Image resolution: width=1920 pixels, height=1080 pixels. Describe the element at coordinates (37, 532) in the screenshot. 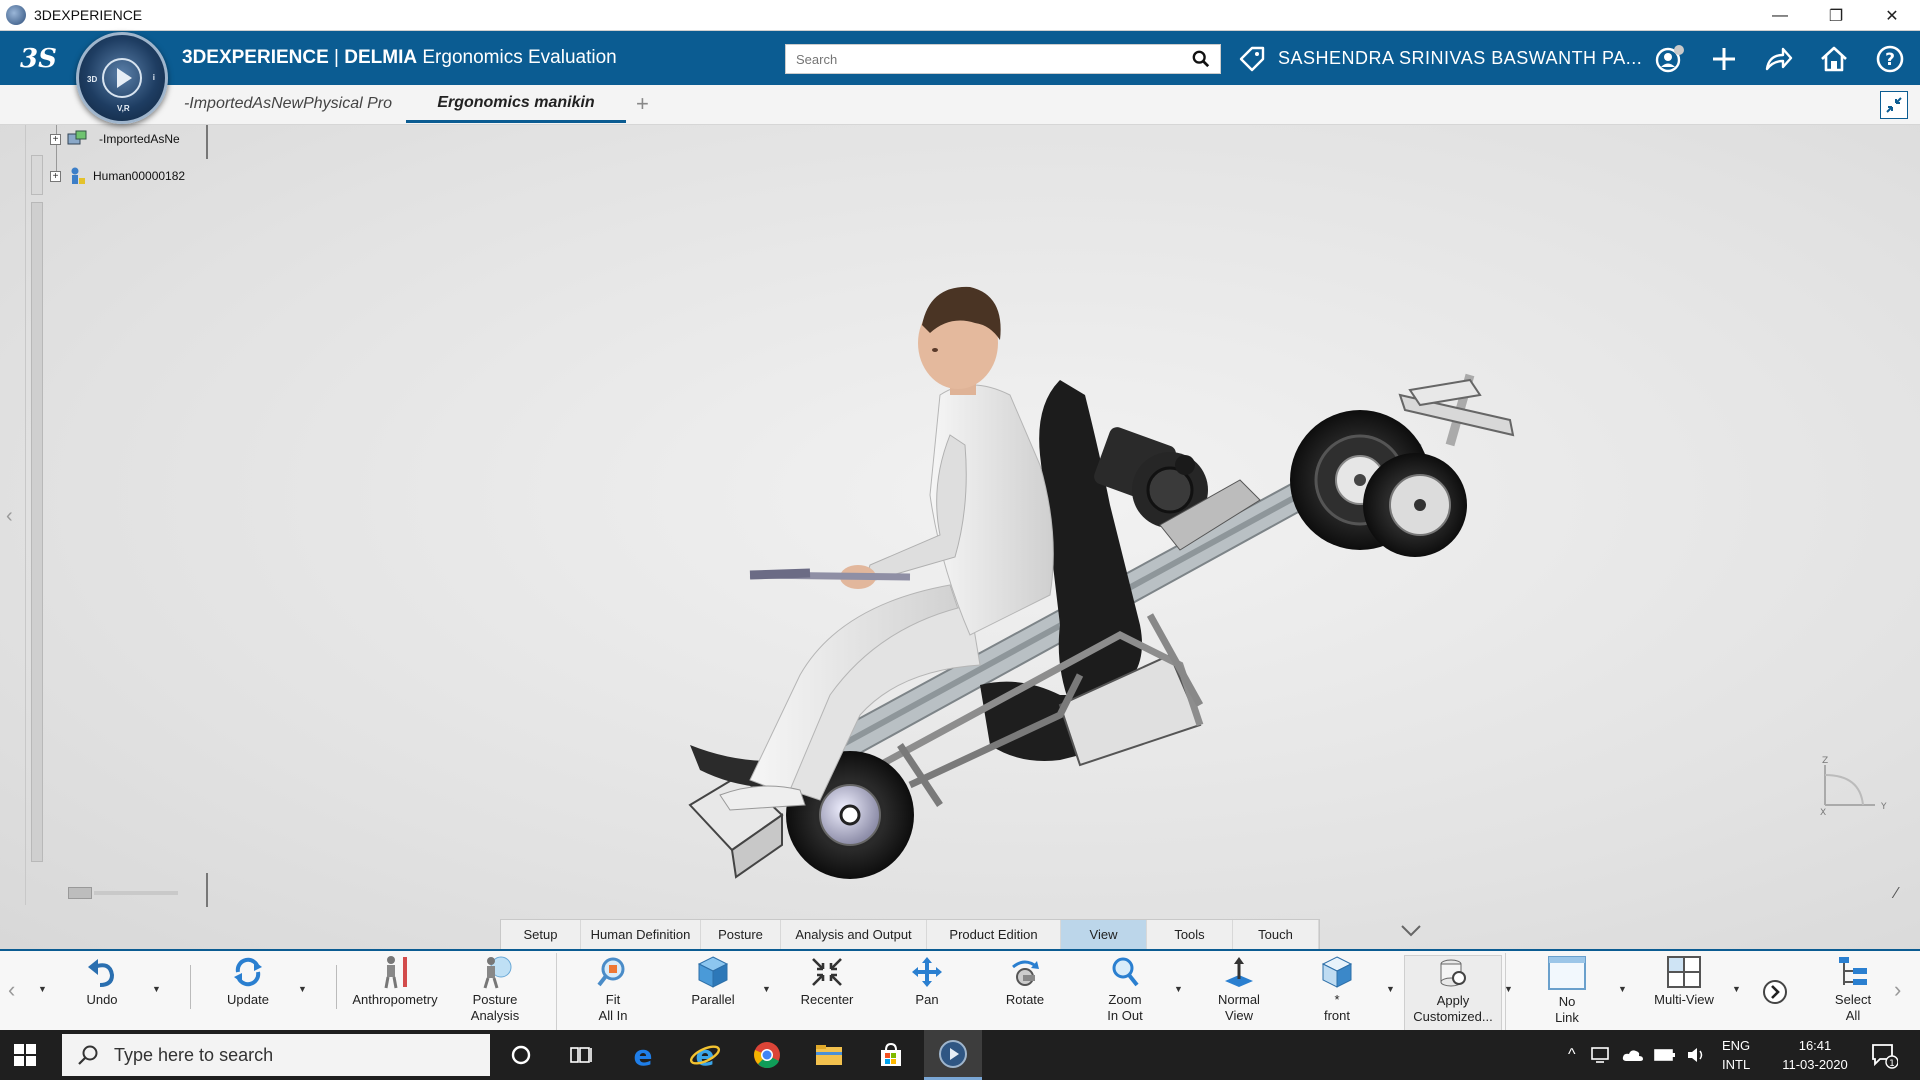

I see `tree-scrollbar` at that location.